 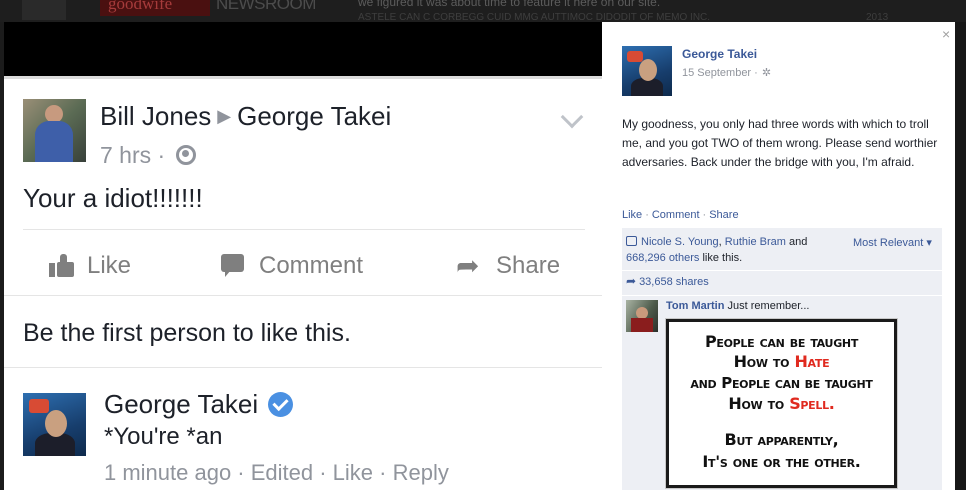 I want to click on comment-text: *You're *an, so click(x=163, y=436).